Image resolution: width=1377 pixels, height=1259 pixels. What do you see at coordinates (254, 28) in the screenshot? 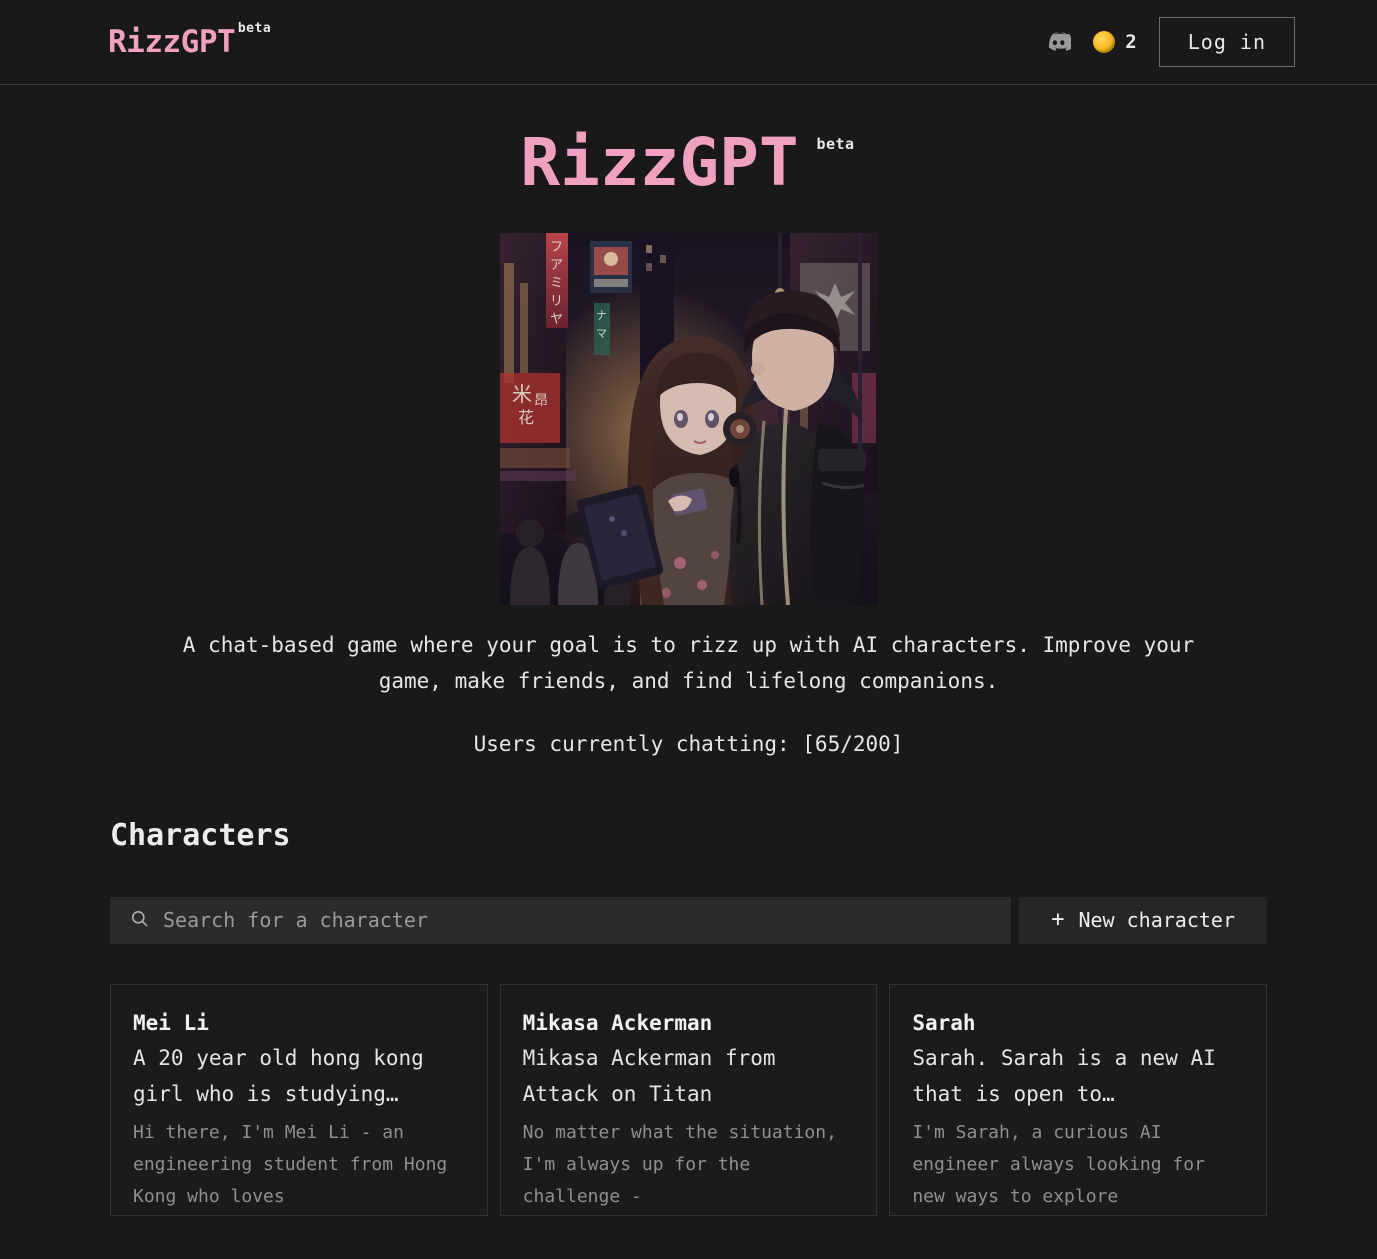
I see `brand-beta-badge: beta` at bounding box center [254, 28].